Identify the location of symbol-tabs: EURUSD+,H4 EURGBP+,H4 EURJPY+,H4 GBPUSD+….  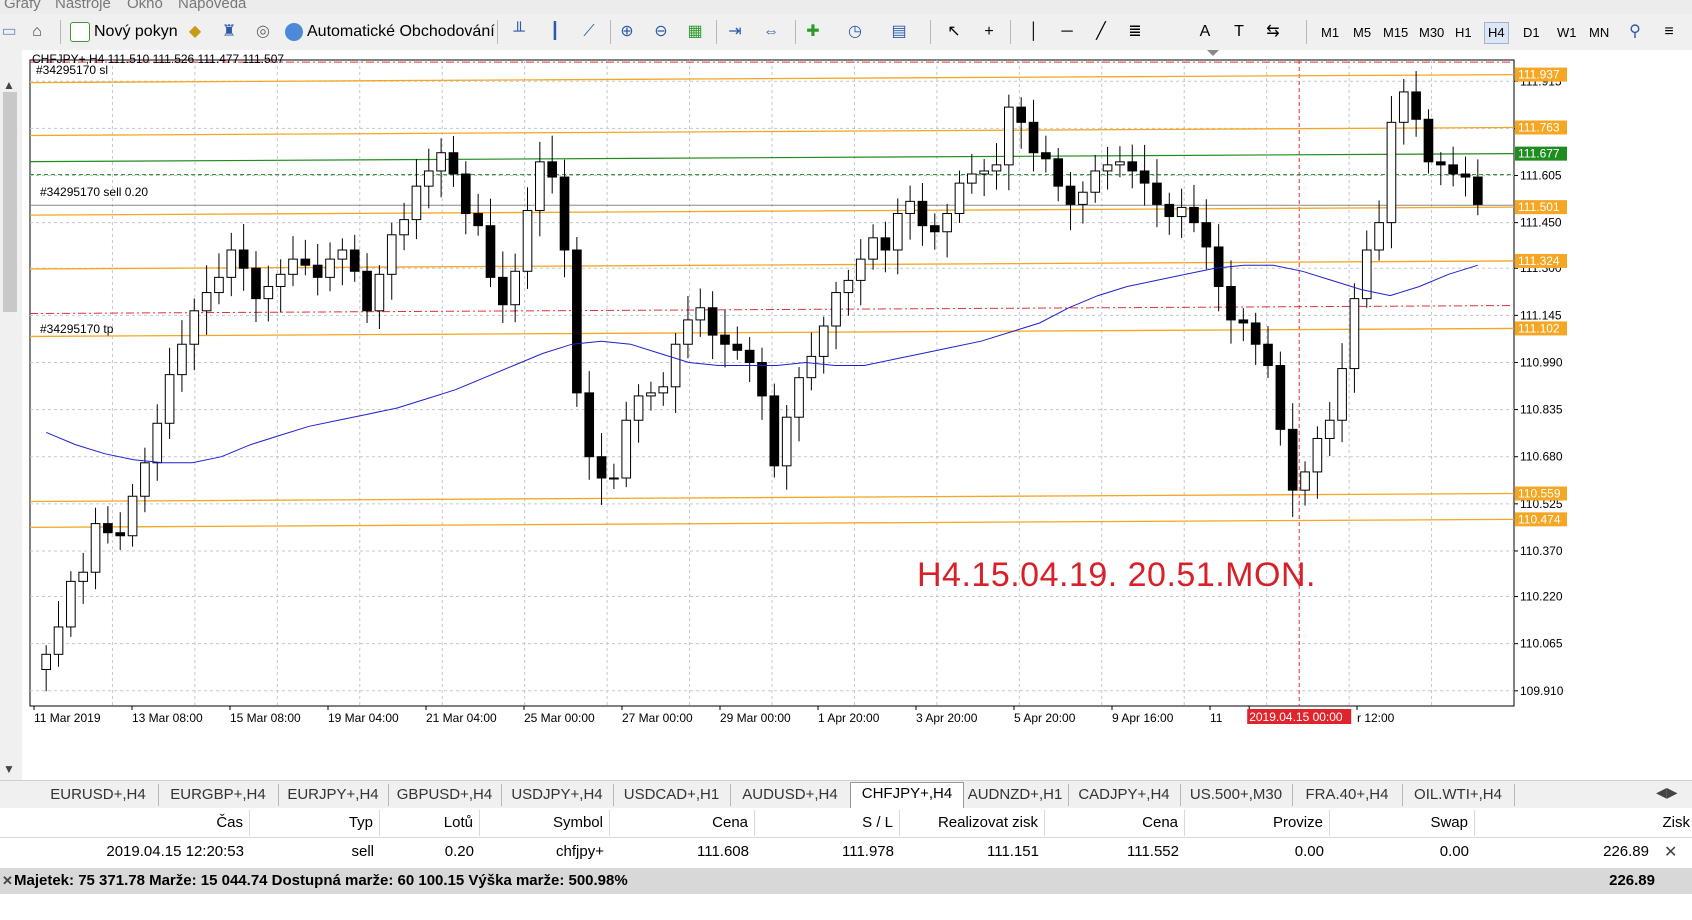
(846, 794).